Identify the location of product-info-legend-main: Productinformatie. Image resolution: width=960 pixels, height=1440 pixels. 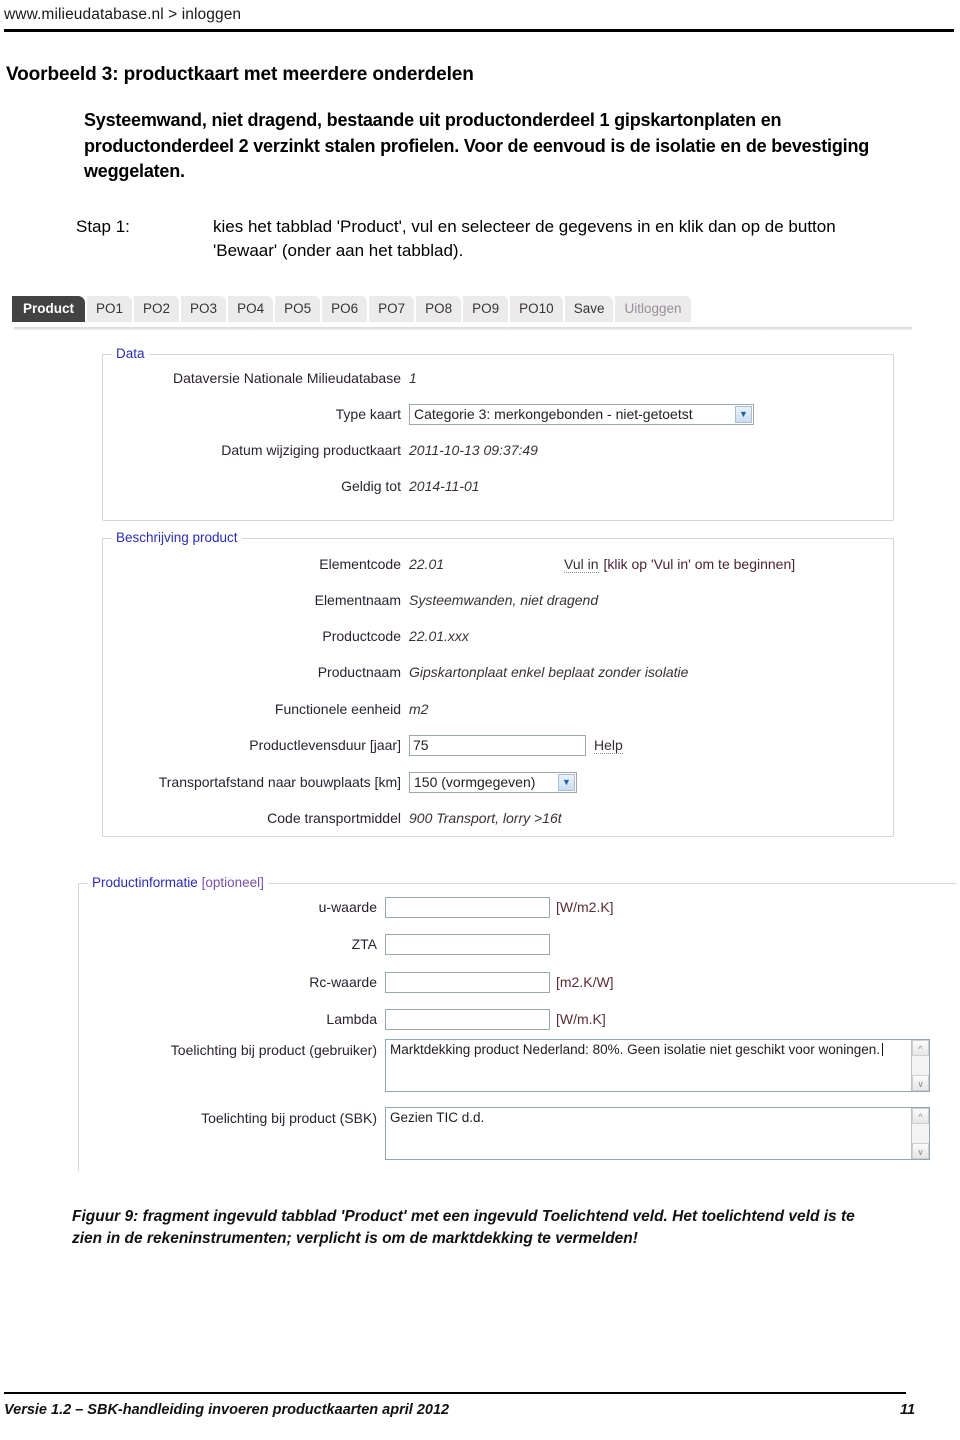
(145, 882).